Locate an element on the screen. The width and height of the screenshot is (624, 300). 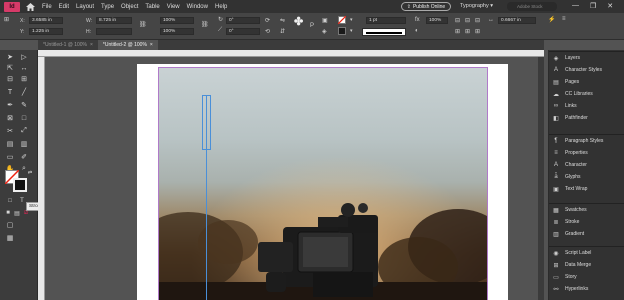
restore-icon: ❐ is located at coordinates (593, 6).